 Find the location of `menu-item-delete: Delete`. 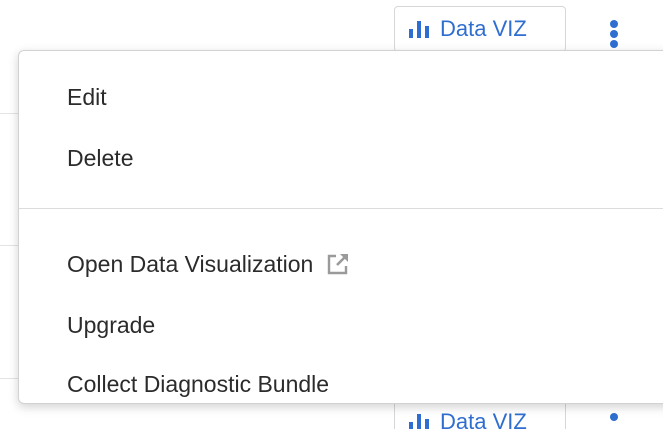

menu-item-delete: Delete is located at coordinates (100, 158).